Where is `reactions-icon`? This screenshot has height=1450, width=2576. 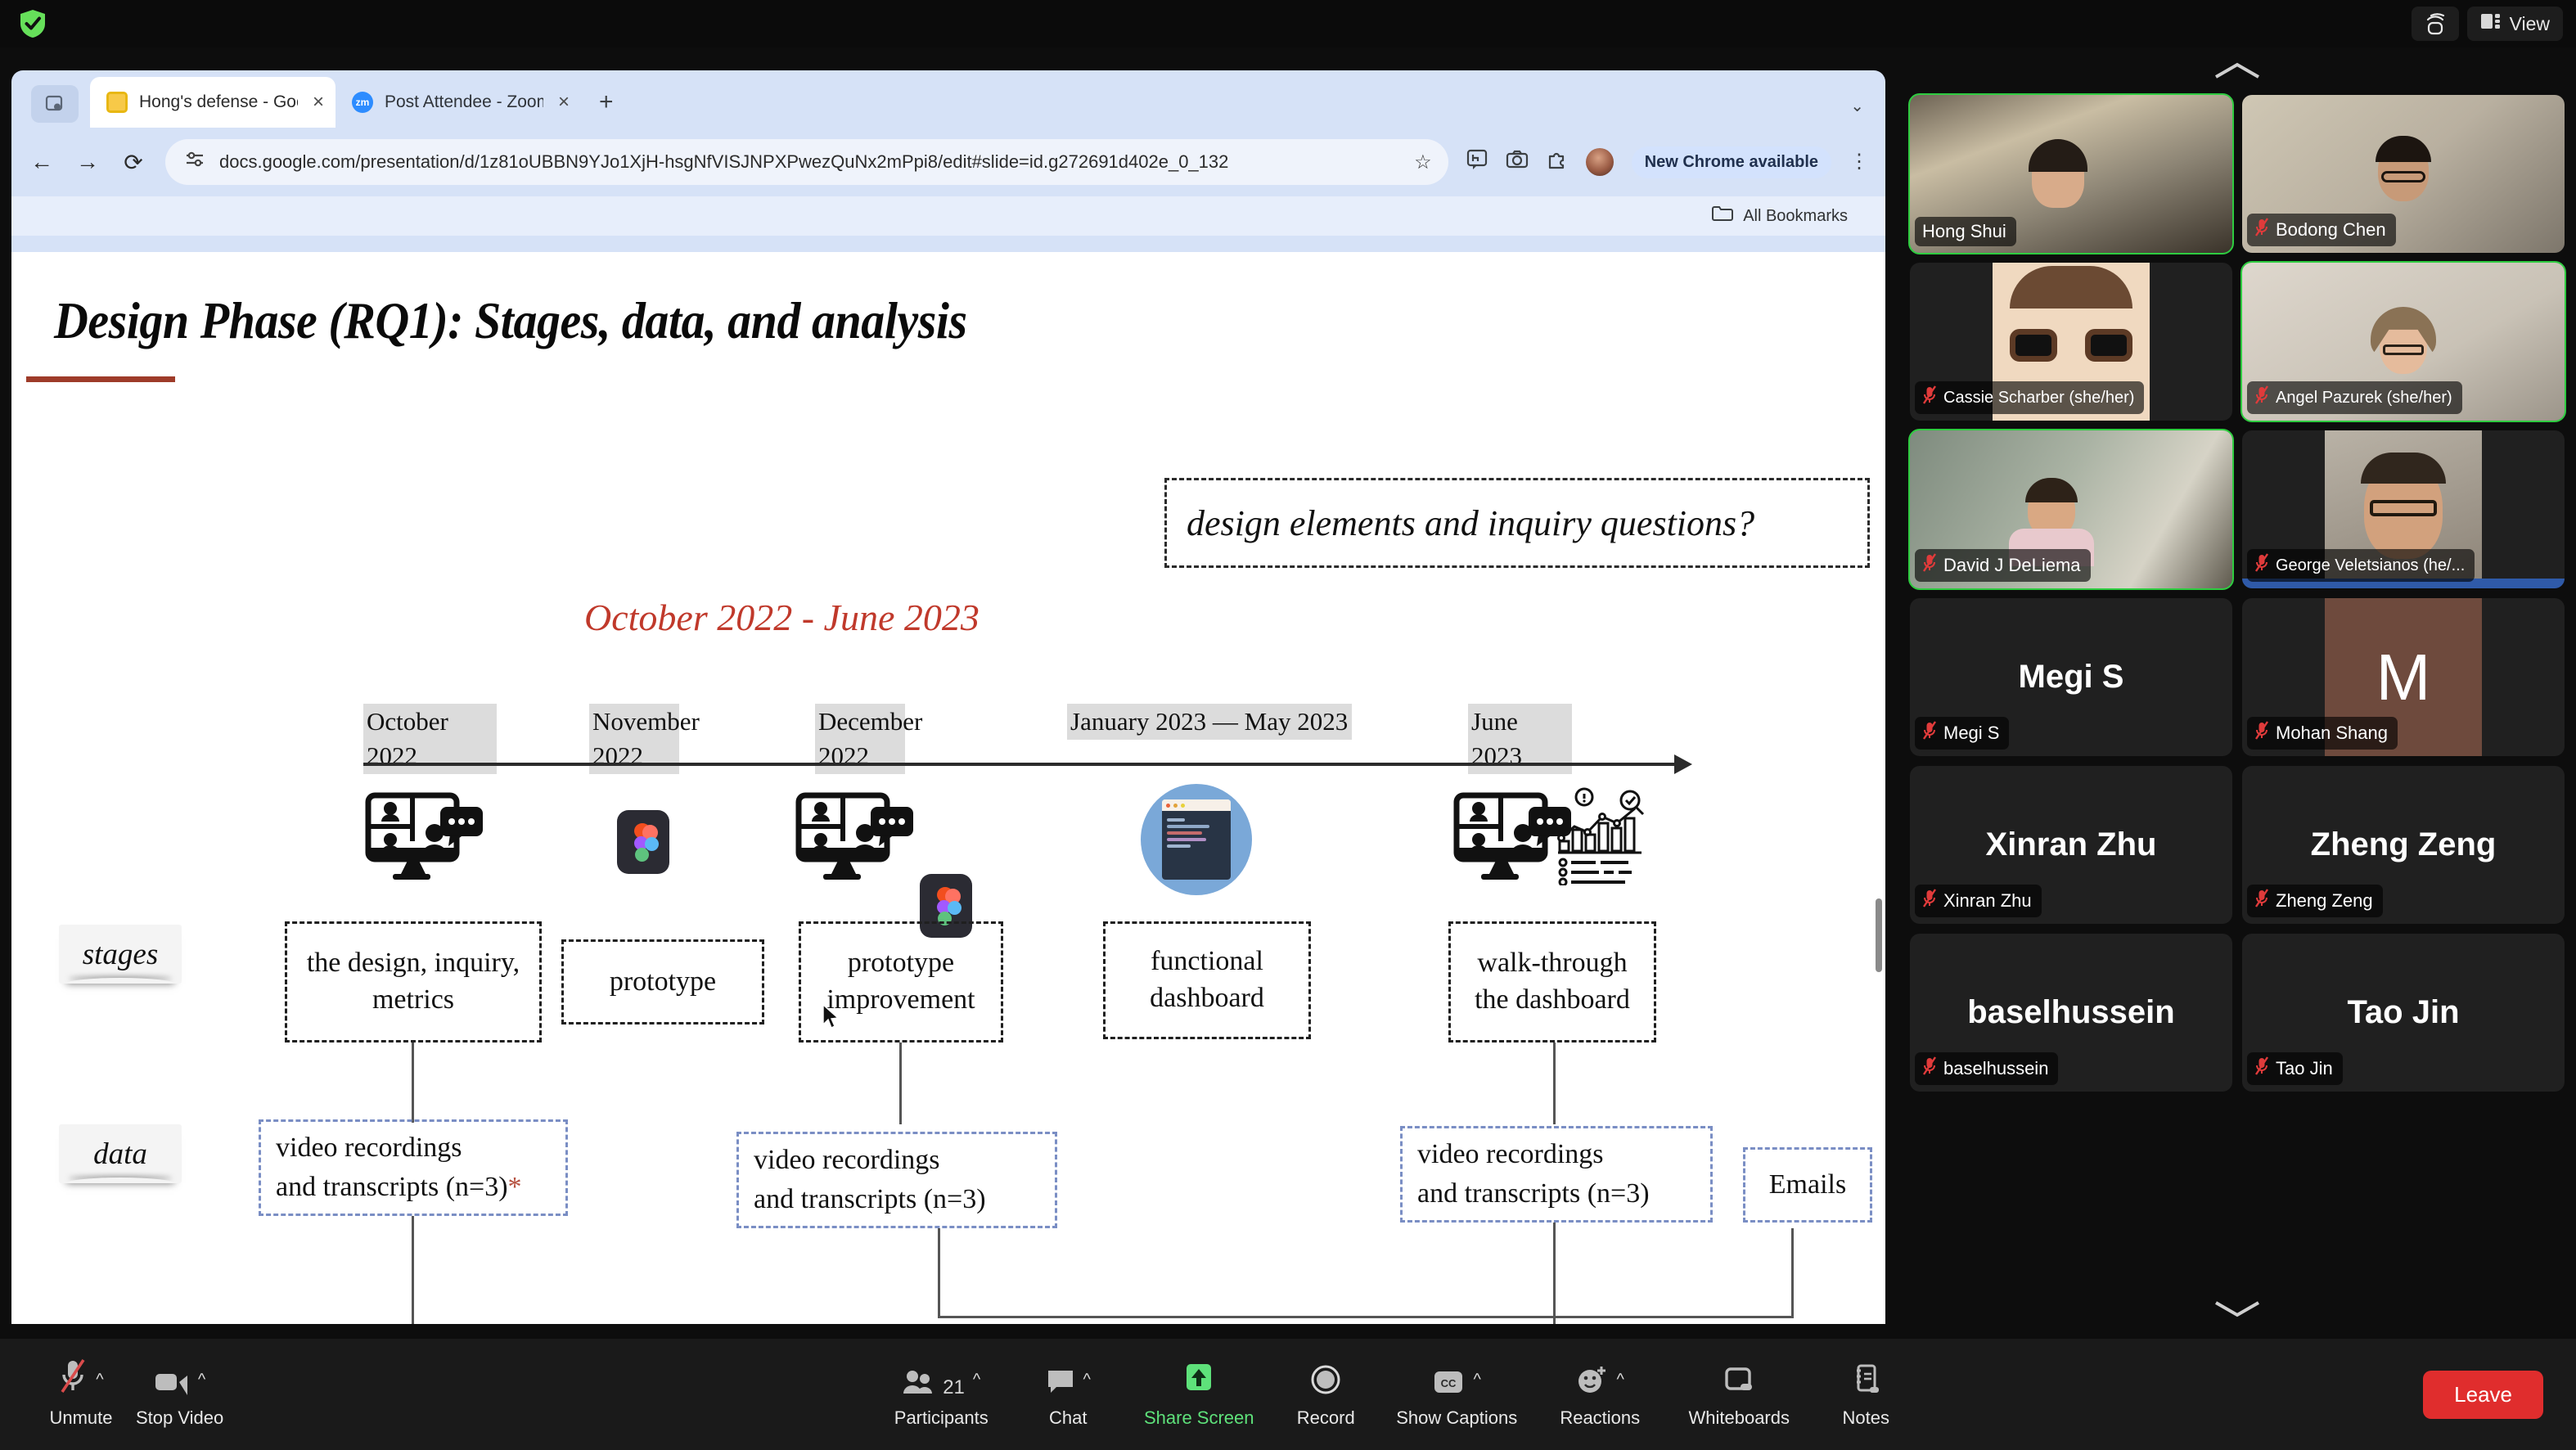
reactions-icon is located at coordinates (1592, 1381).